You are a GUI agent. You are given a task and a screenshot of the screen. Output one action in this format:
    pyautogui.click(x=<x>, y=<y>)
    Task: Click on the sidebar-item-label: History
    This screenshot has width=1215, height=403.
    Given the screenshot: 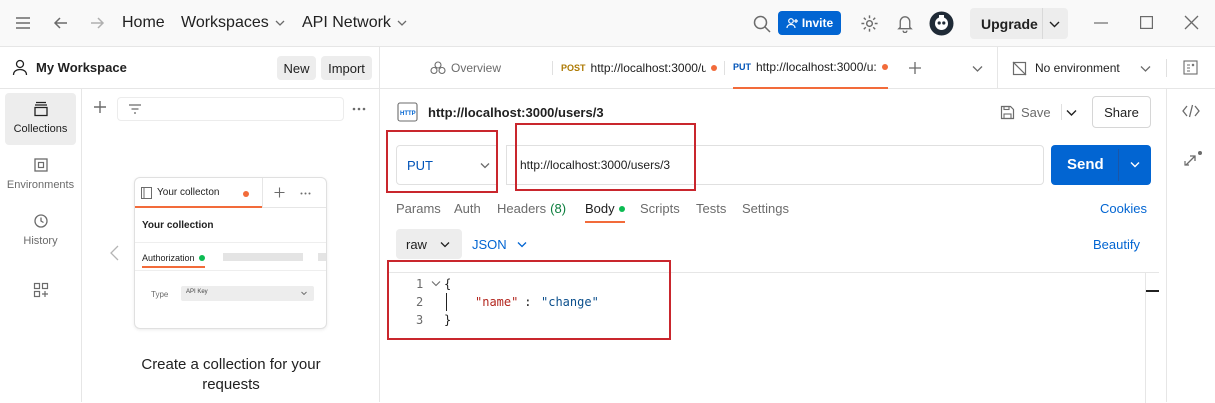 What is the action you would take?
    pyautogui.click(x=40, y=241)
    